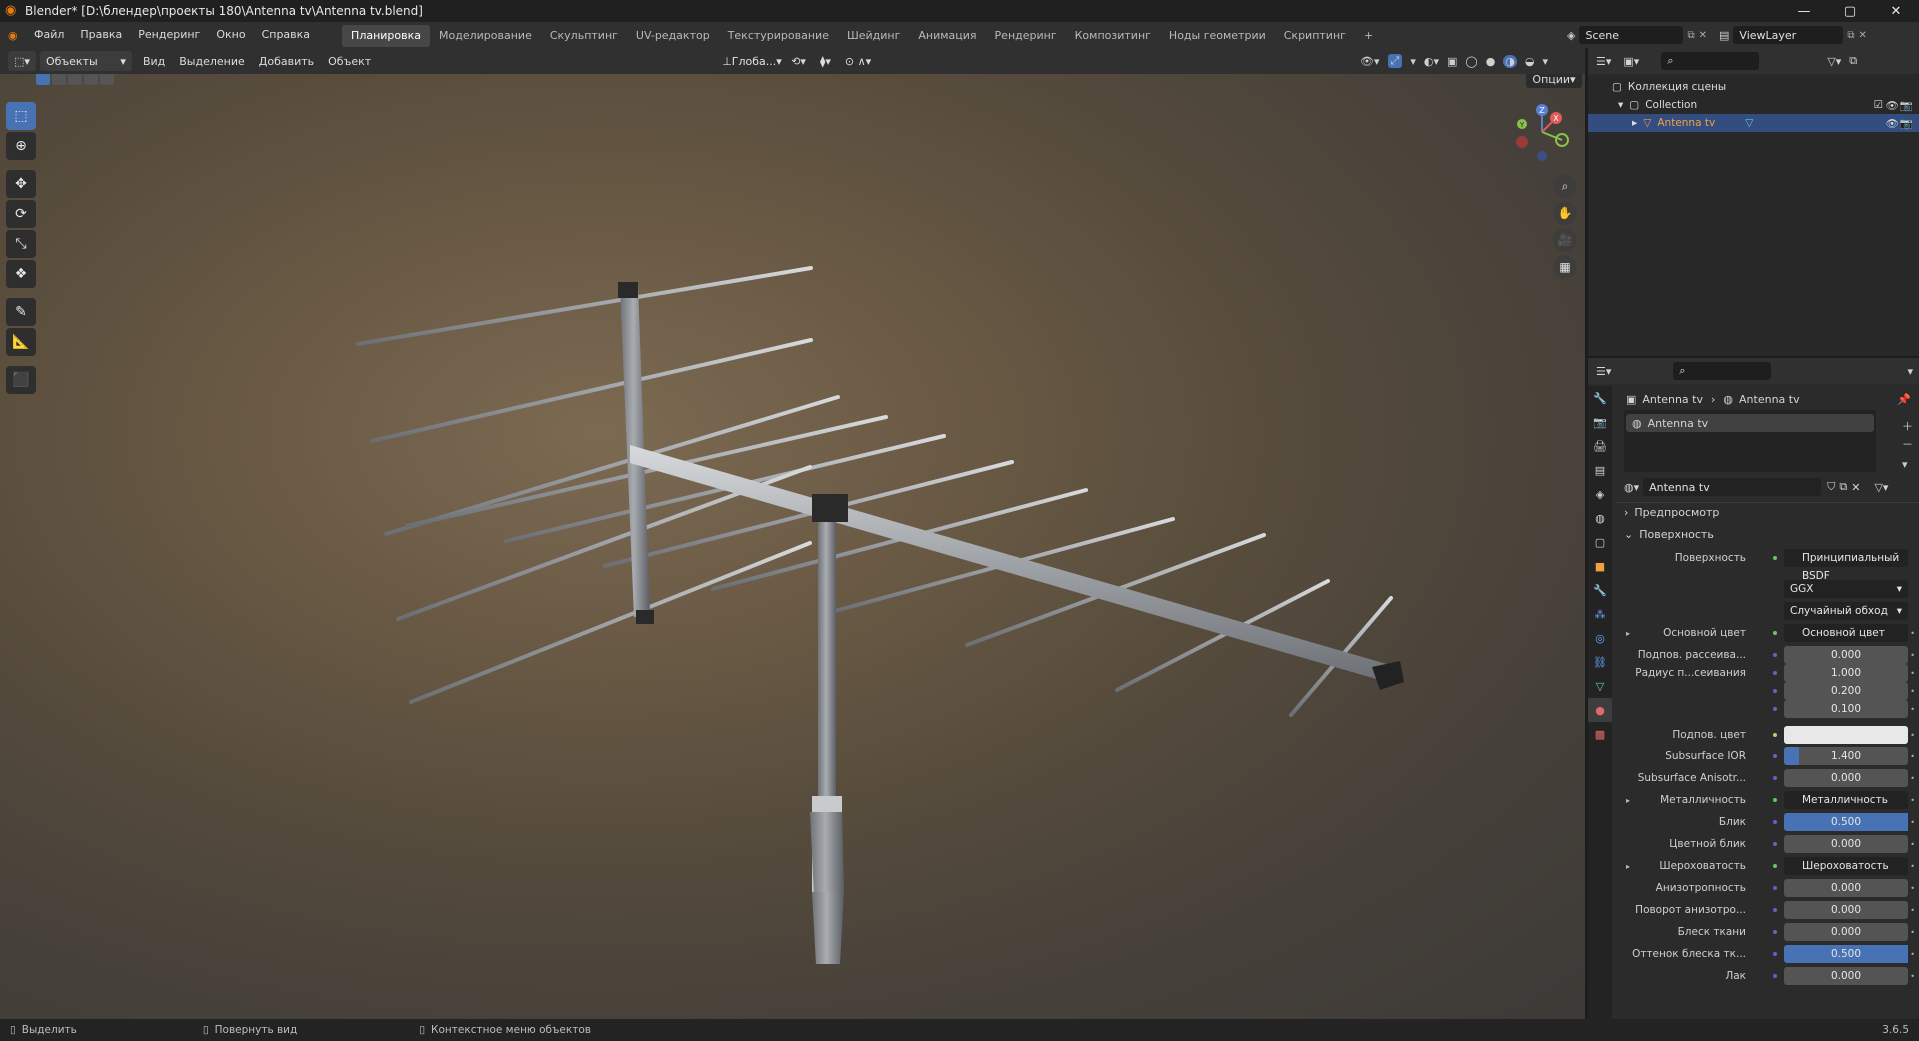 This screenshot has height=1041, width=1919. Describe the element at coordinates (1565, 186) in the screenshot. I see `zoom-icon: ⌕` at that location.